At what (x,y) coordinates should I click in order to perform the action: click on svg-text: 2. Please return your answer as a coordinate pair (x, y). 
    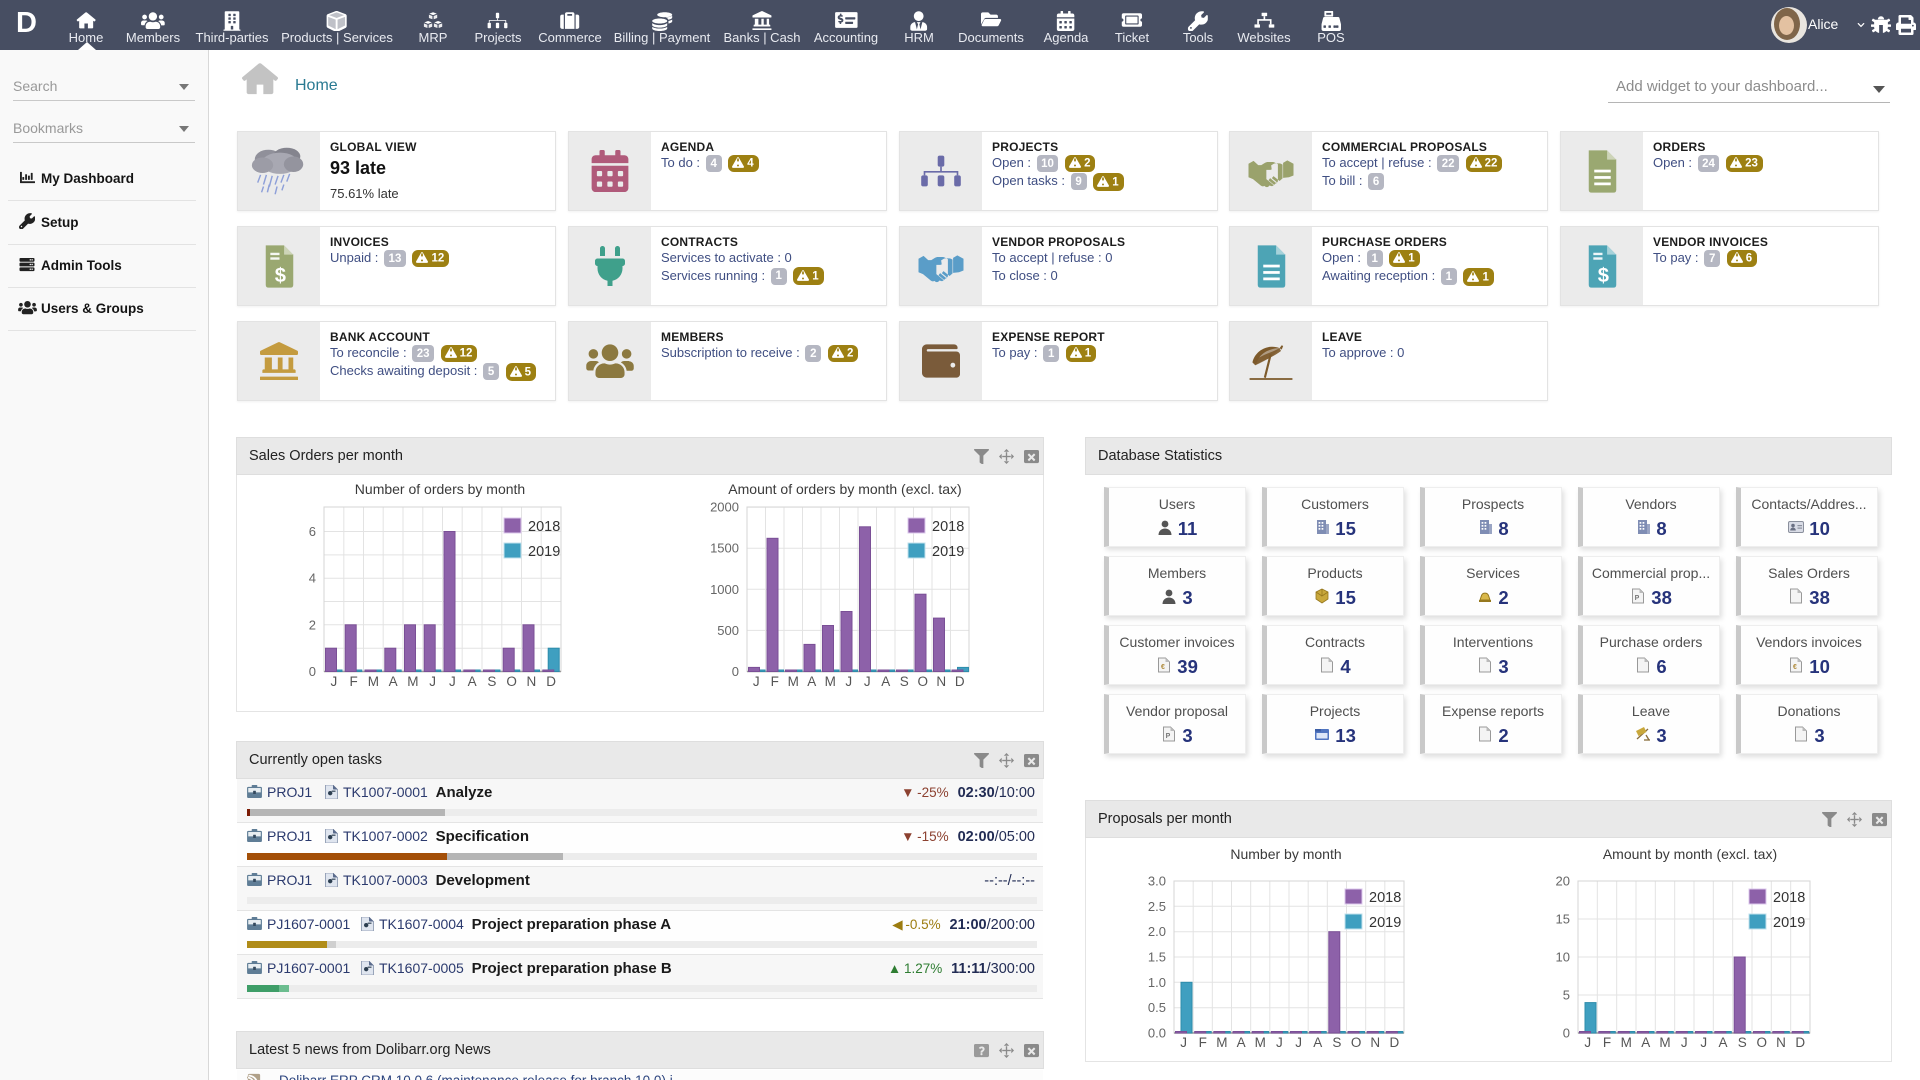
    Looking at the image, I should click on (312, 624).